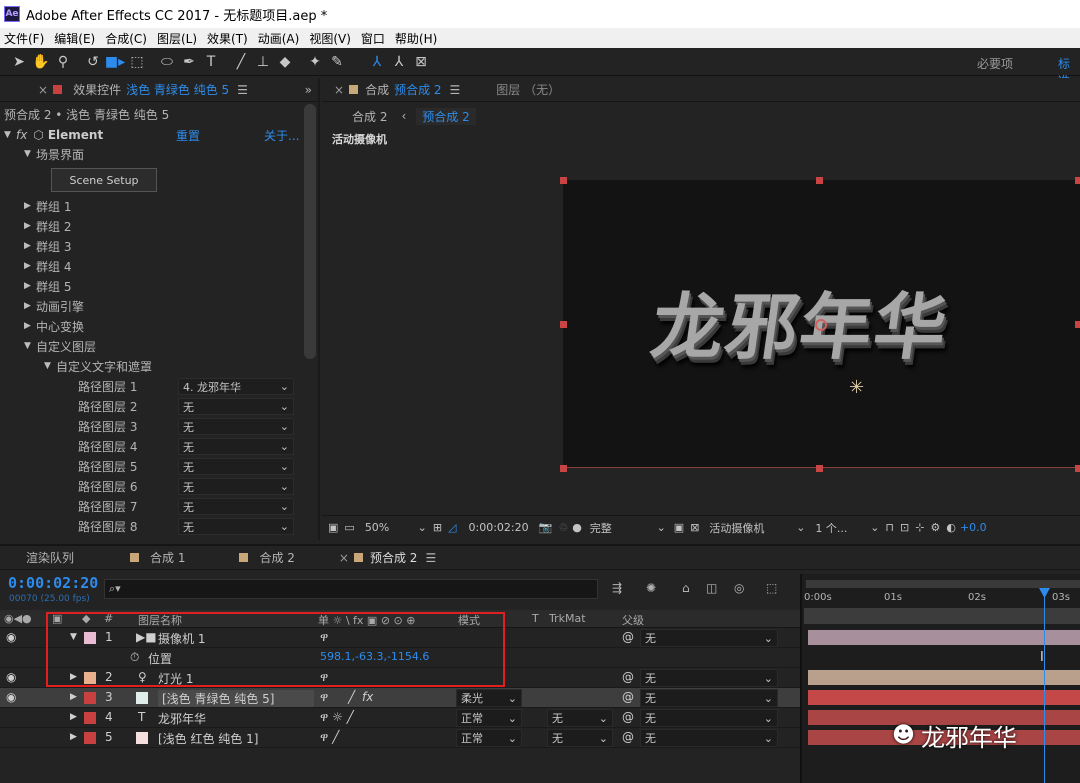 The height and width of the screenshot is (783, 1080). What do you see at coordinates (400, 718) in the screenshot?
I see `table-row: ▶ 4 T 龙邪年华 ዋ ☼ ╱ 正常 ⌄ 无 ⌄ @ 无 ⌄` at bounding box center [400, 718].